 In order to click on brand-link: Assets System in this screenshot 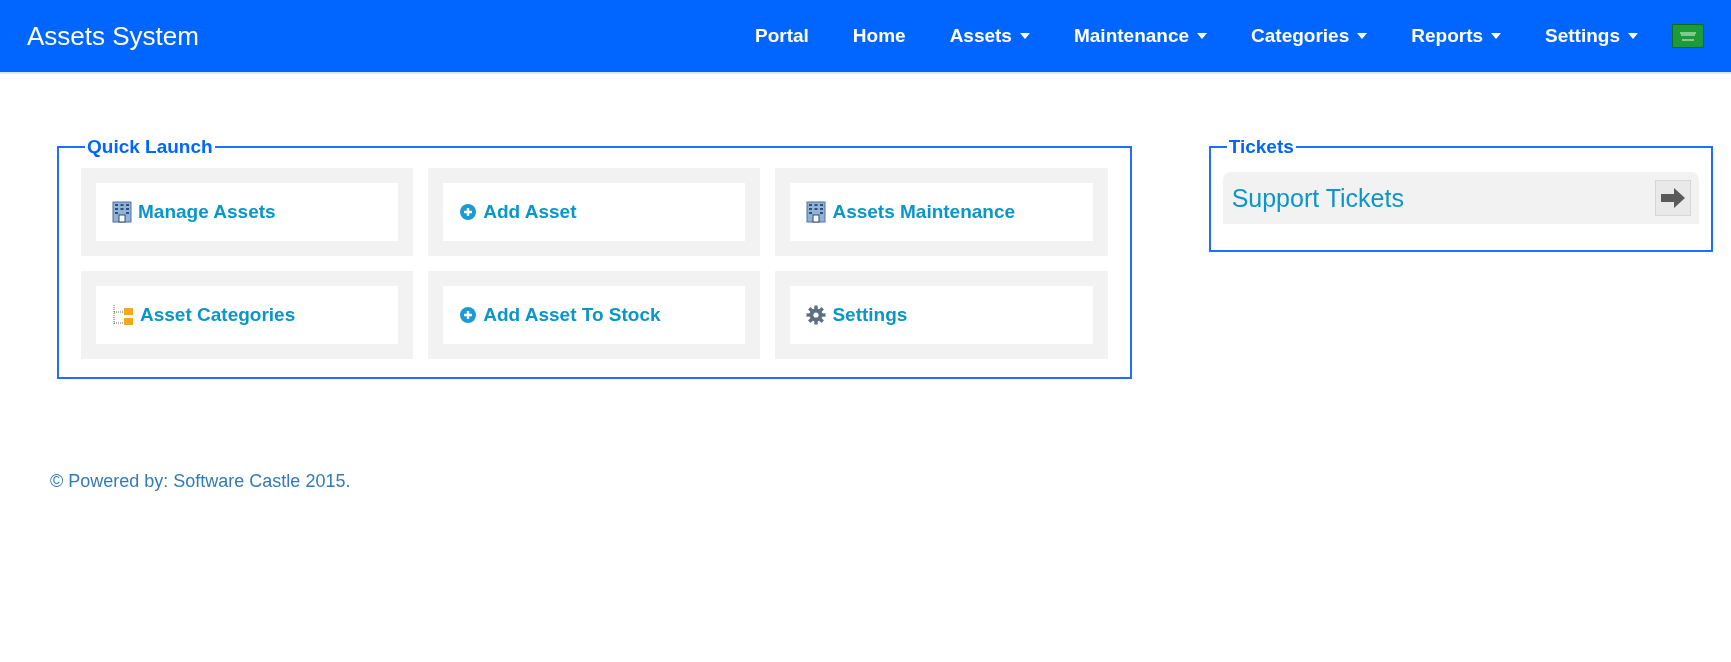, I will do `click(113, 36)`.